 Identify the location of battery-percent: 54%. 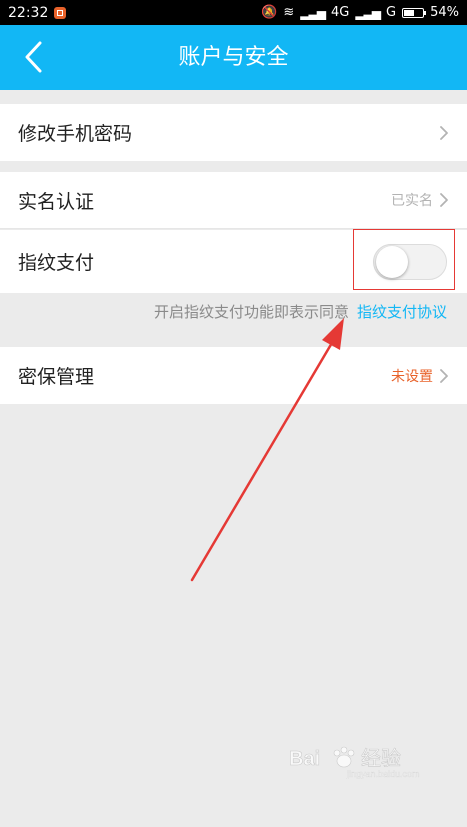
(444, 12).